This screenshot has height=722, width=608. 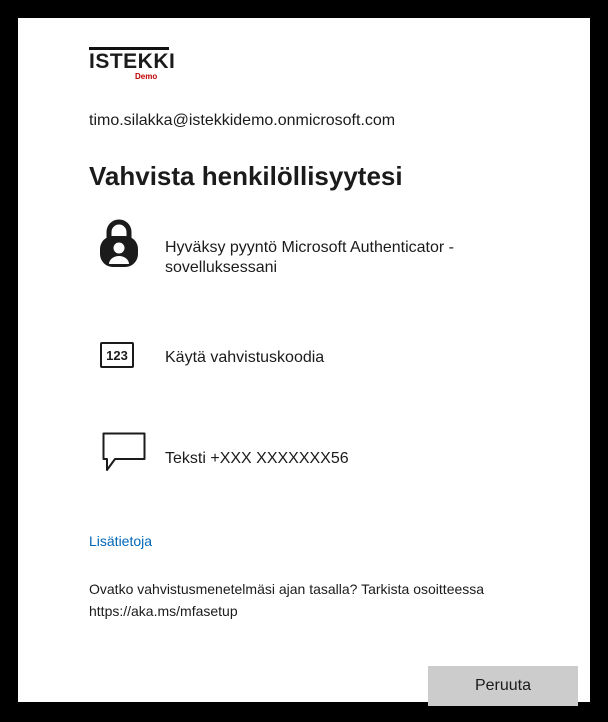 What do you see at coordinates (120, 541) in the screenshot?
I see `more-info-link: Lisätietoja` at bounding box center [120, 541].